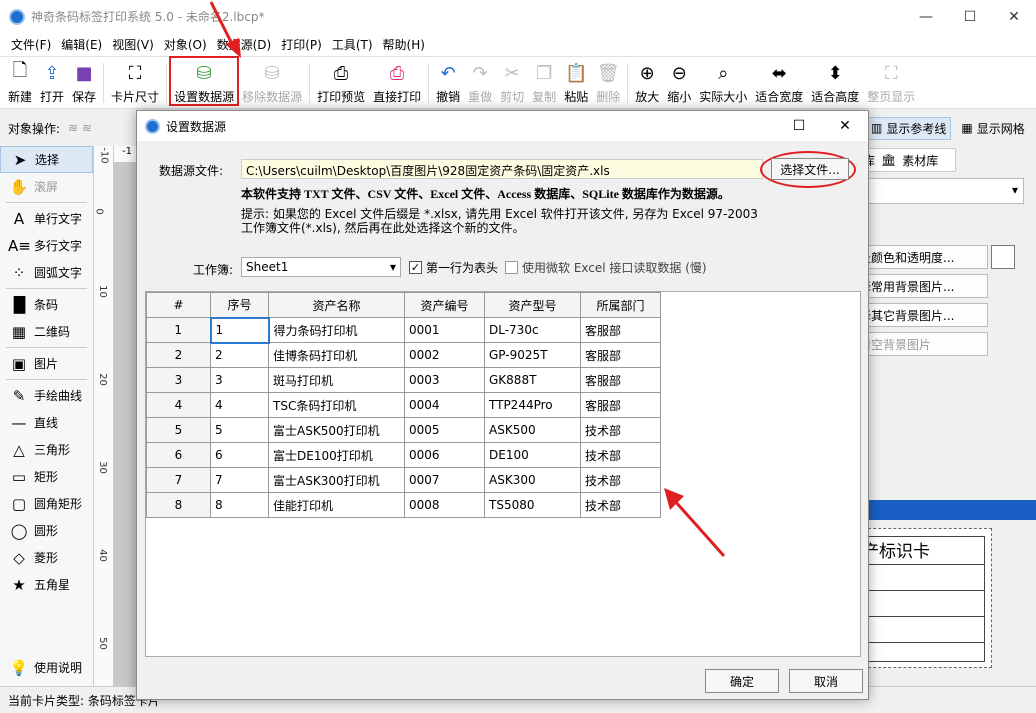  Describe the element at coordinates (926, 16) in the screenshot. I see `minimize-button: —` at that location.